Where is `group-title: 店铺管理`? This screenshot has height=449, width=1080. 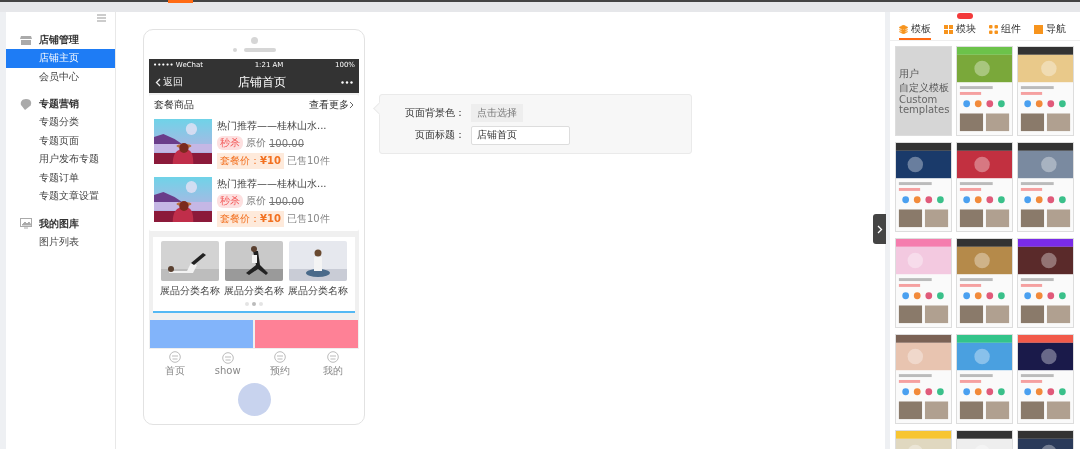
group-title: 店铺管理 is located at coordinates (59, 40).